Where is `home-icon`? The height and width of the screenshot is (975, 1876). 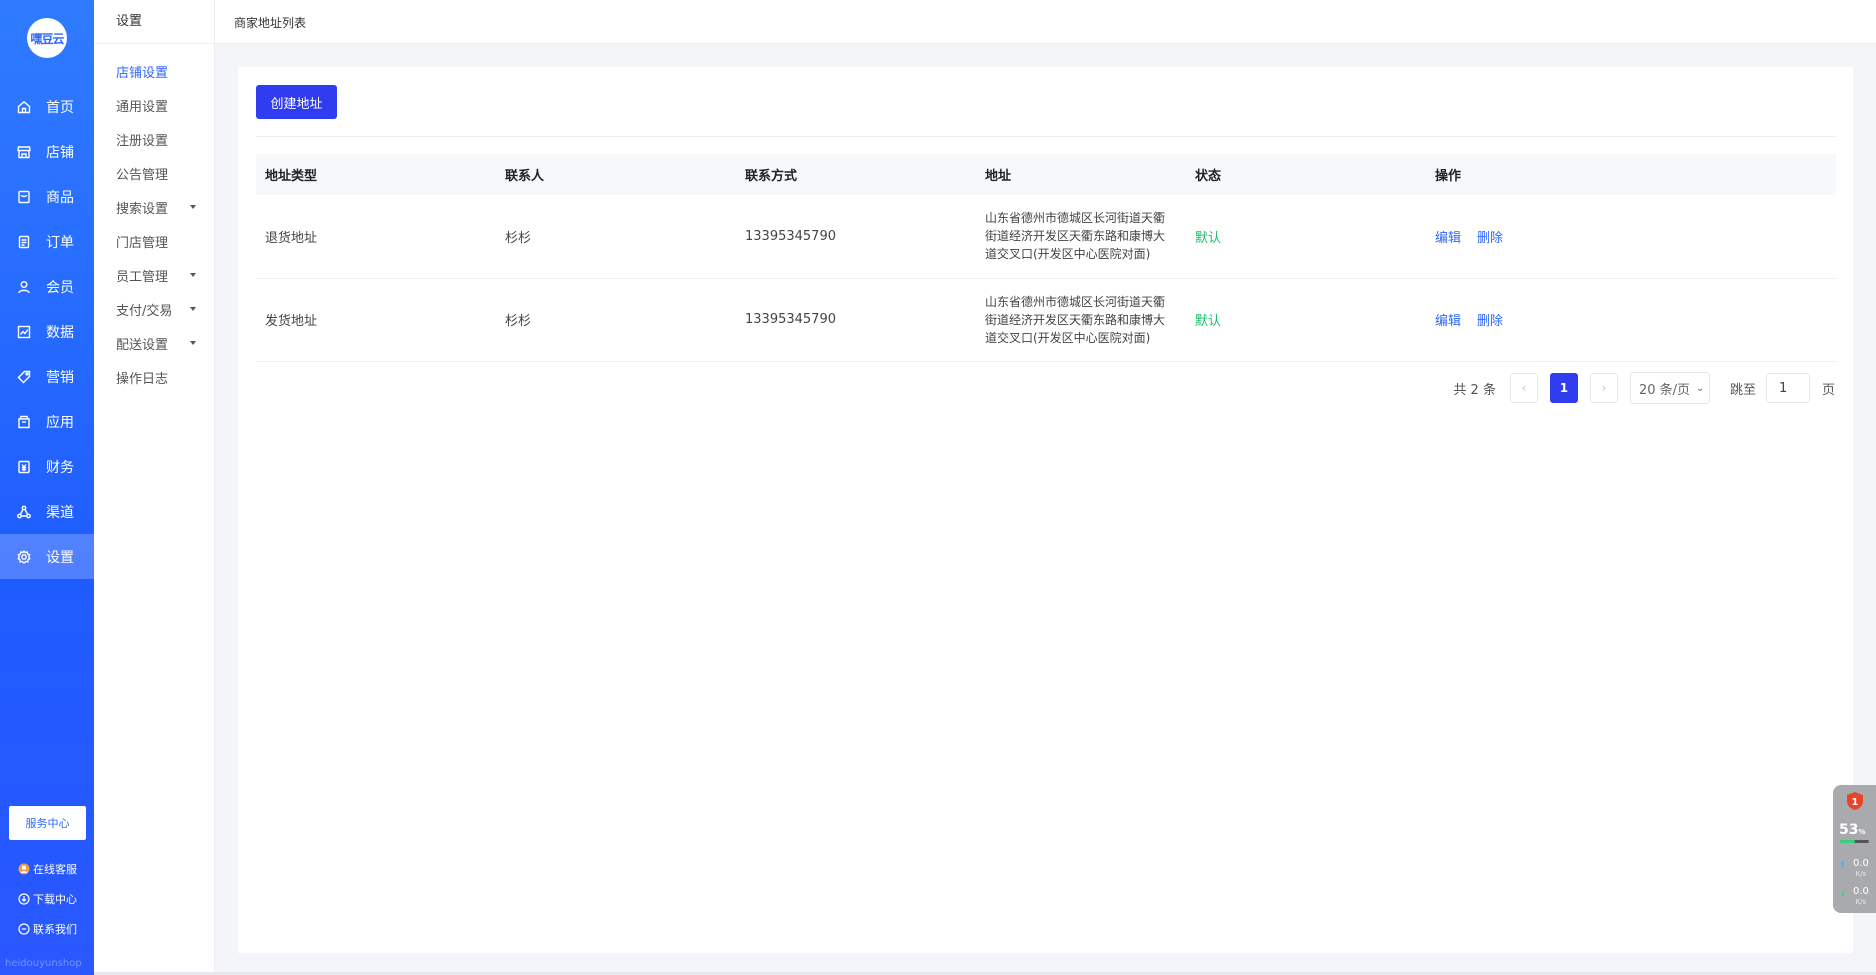
home-icon is located at coordinates (24, 107).